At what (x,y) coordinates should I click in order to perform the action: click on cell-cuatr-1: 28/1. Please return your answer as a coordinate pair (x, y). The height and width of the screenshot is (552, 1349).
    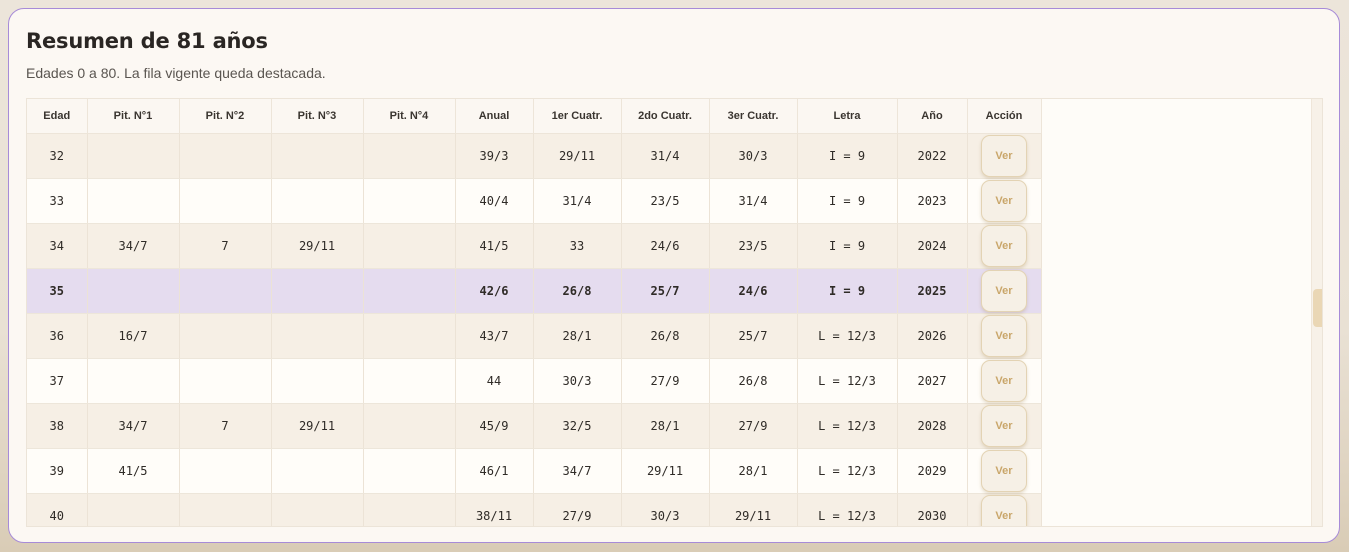
    Looking at the image, I should click on (577, 336).